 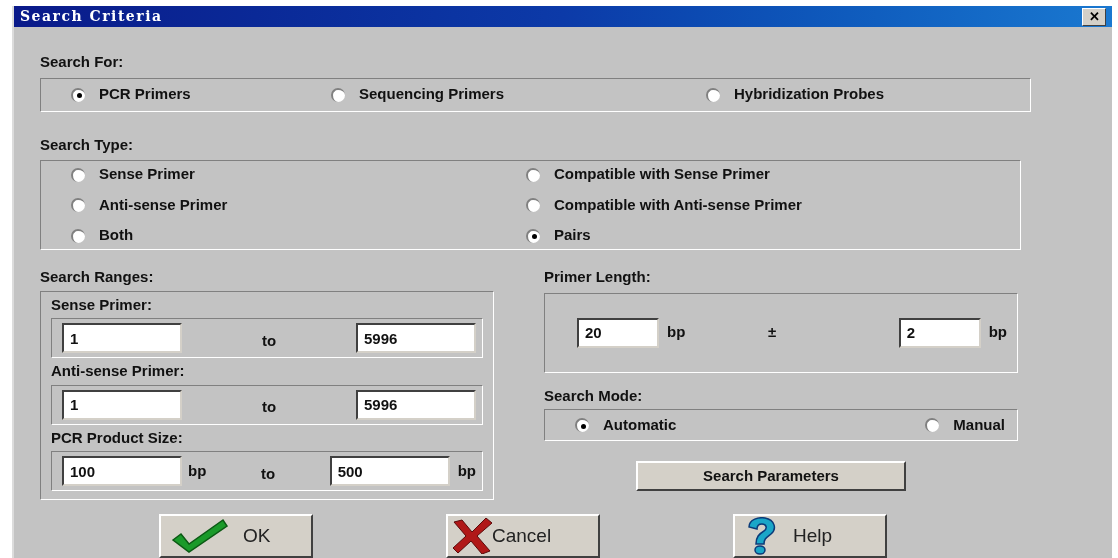 I want to click on radio-label: PCR Primers, so click(x=145, y=94).